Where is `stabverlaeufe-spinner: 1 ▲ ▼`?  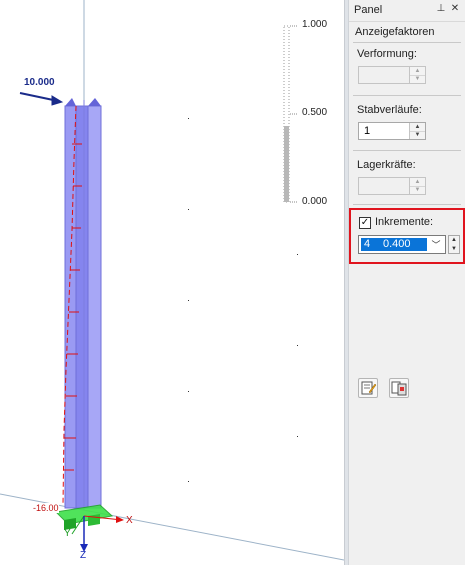
stabverlaeufe-spinner: 1 ▲ ▼ is located at coordinates (392, 131).